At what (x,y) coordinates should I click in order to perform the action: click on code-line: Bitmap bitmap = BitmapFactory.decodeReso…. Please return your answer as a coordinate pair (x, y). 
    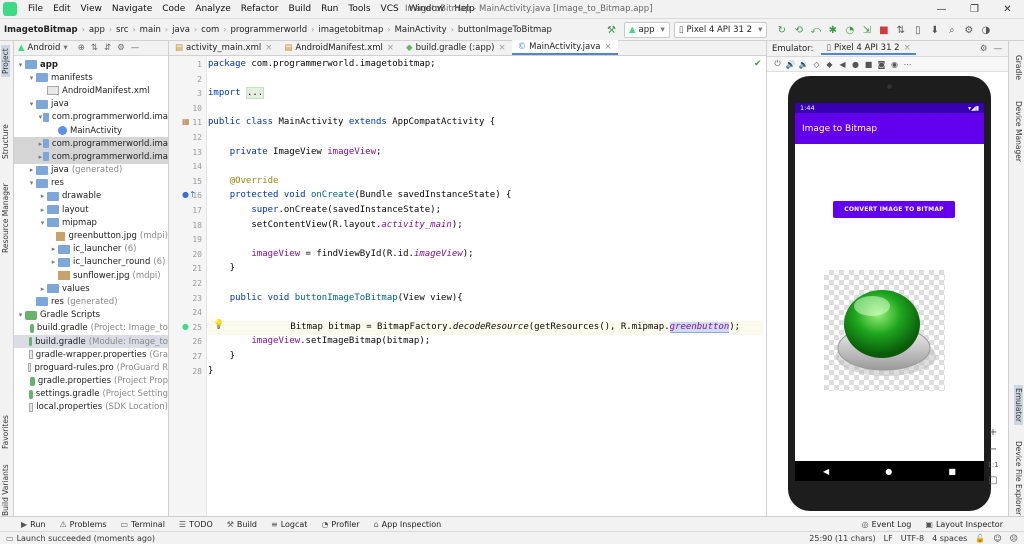
    Looking at the image, I should click on (493, 327).